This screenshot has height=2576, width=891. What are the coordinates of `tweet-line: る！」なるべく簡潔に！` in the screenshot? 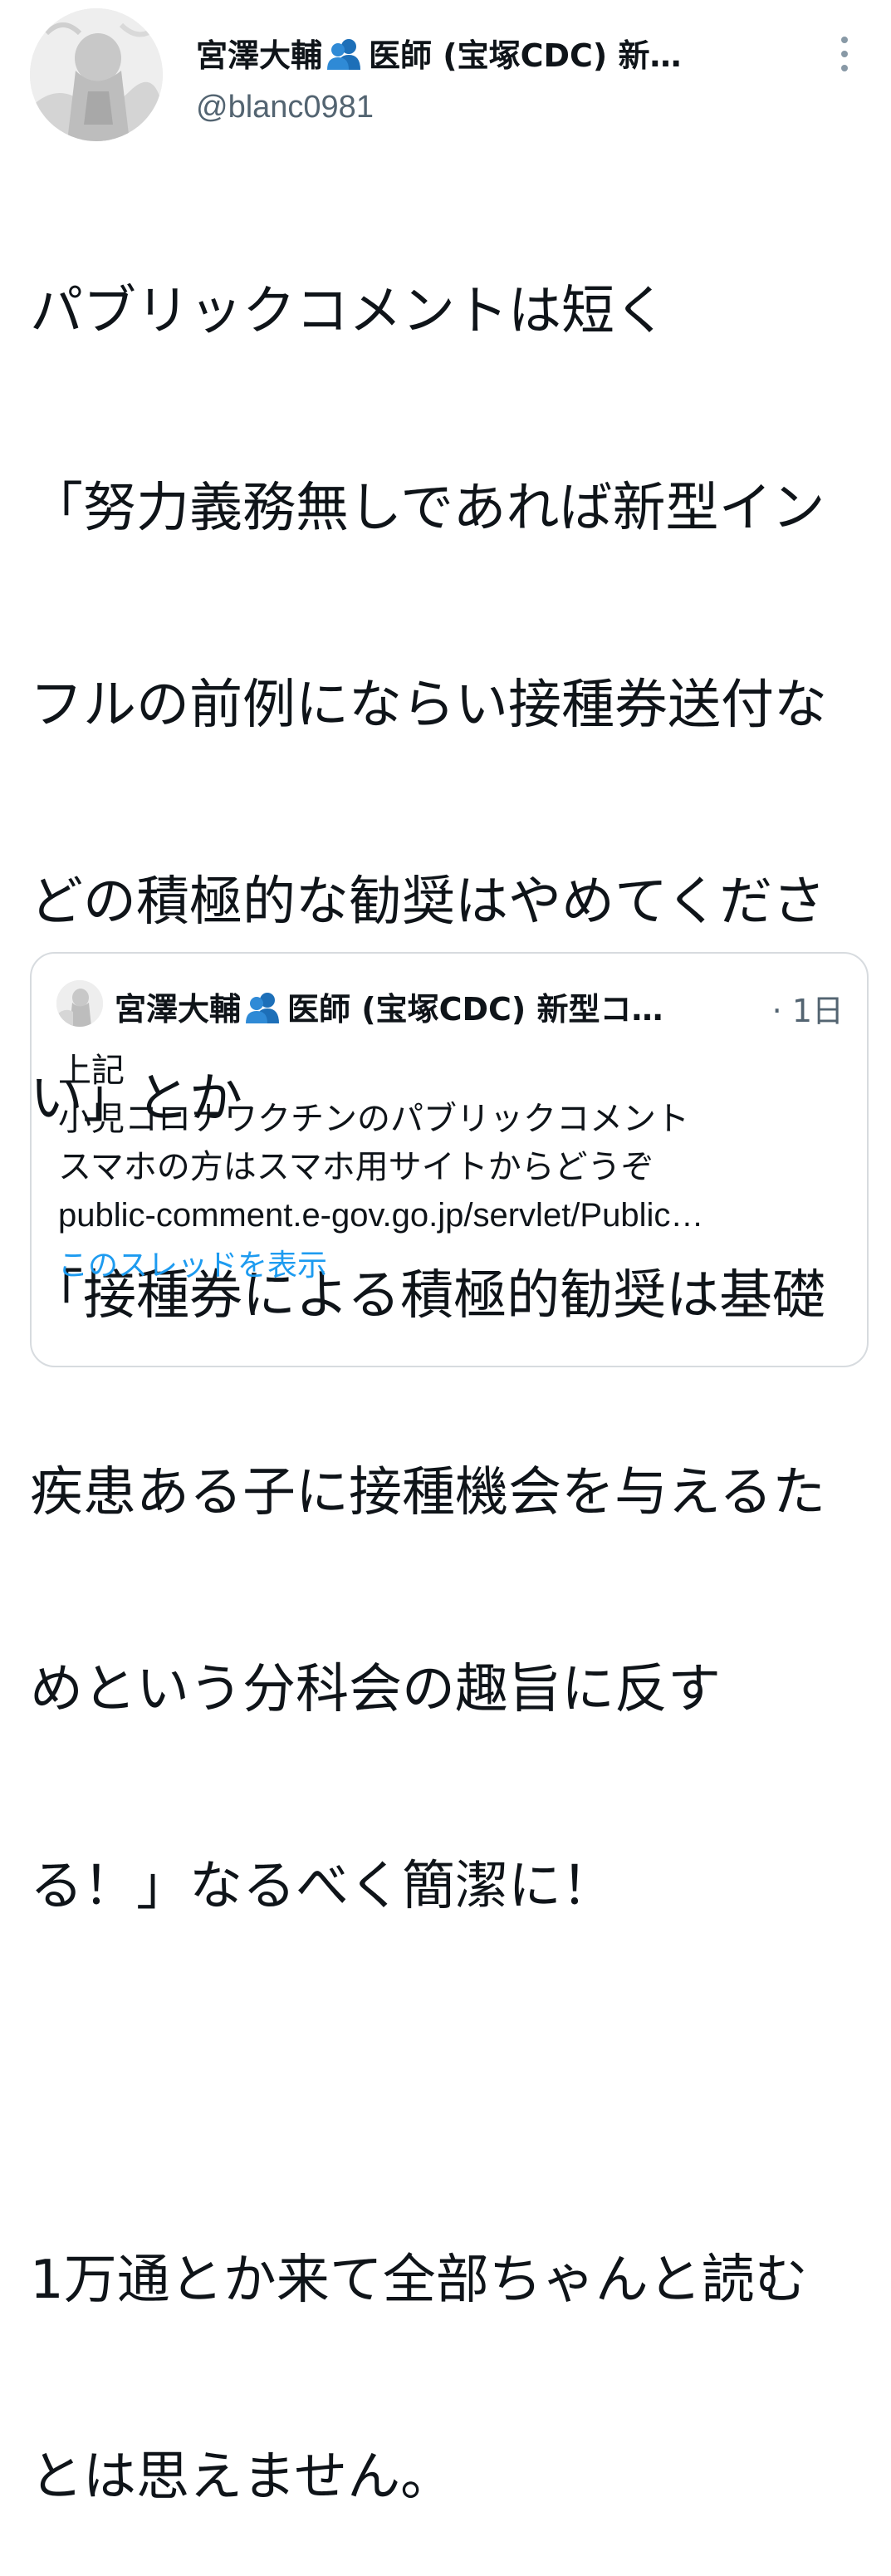 It's located at (322, 1886).